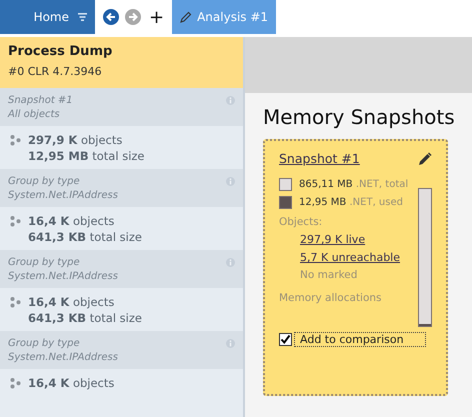  Describe the element at coordinates (55, 71) in the screenshot. I see `process-subtitle: #0 CLR 4.7.3946` at that location.